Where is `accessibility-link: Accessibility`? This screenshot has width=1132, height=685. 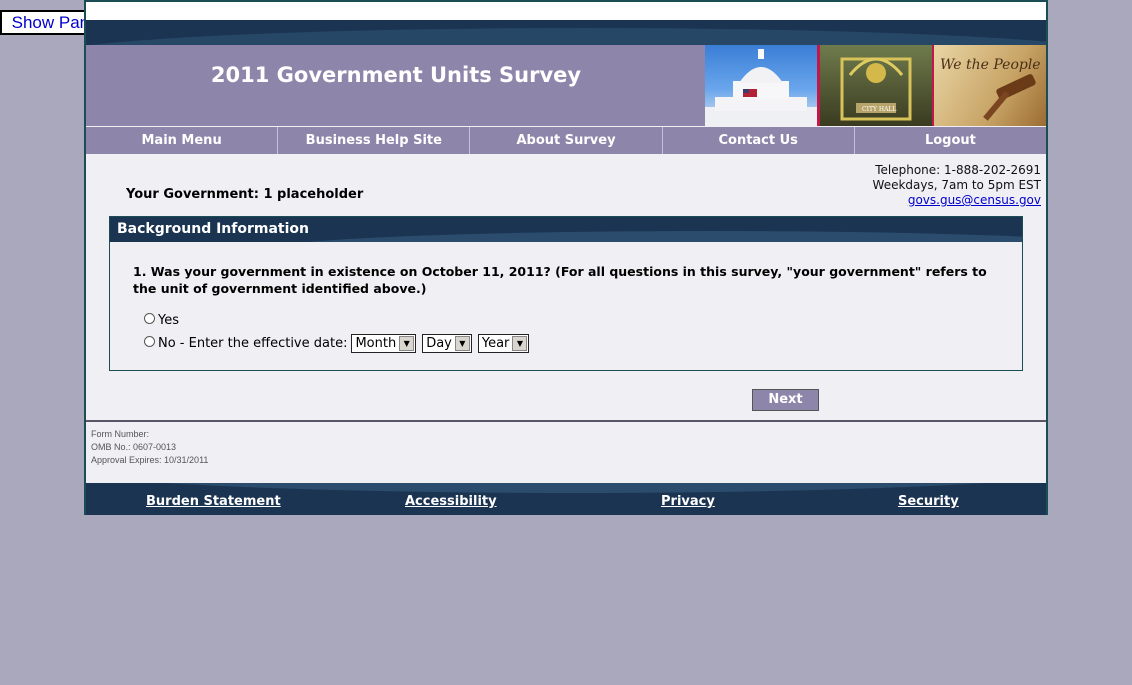 accessibility-link: Accessibility is located at coordinates (451, 501).